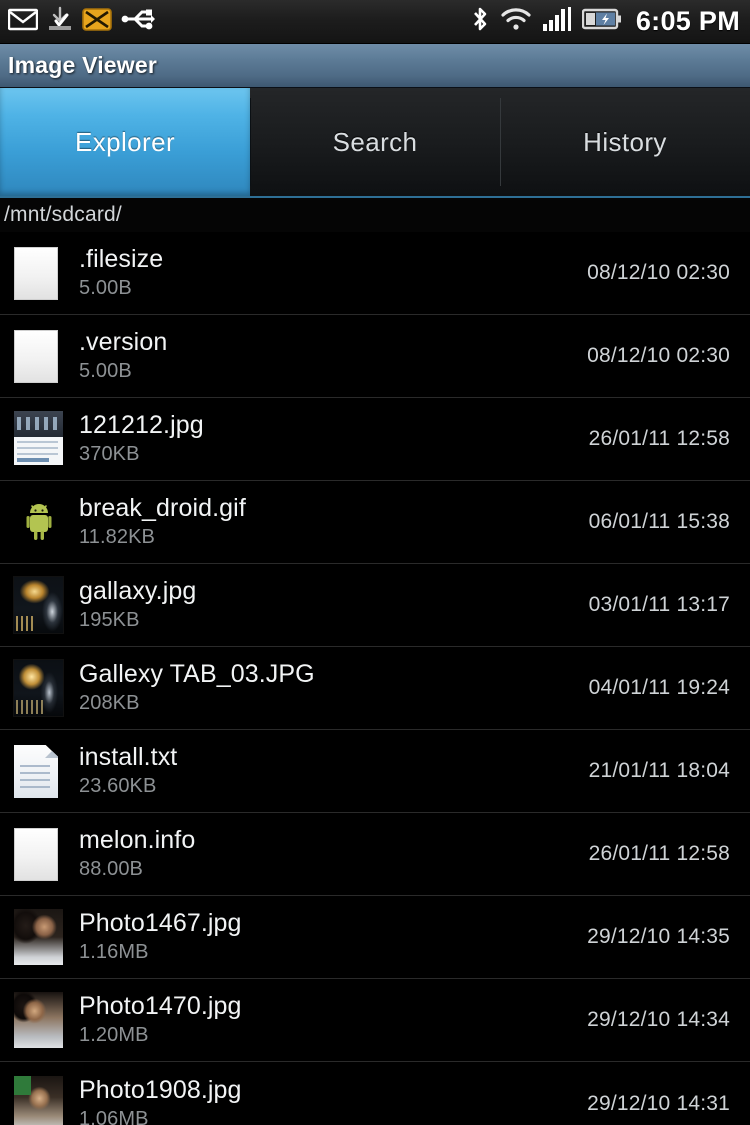  I want to click on tab-explorer: Explorer, so click(125, 142).